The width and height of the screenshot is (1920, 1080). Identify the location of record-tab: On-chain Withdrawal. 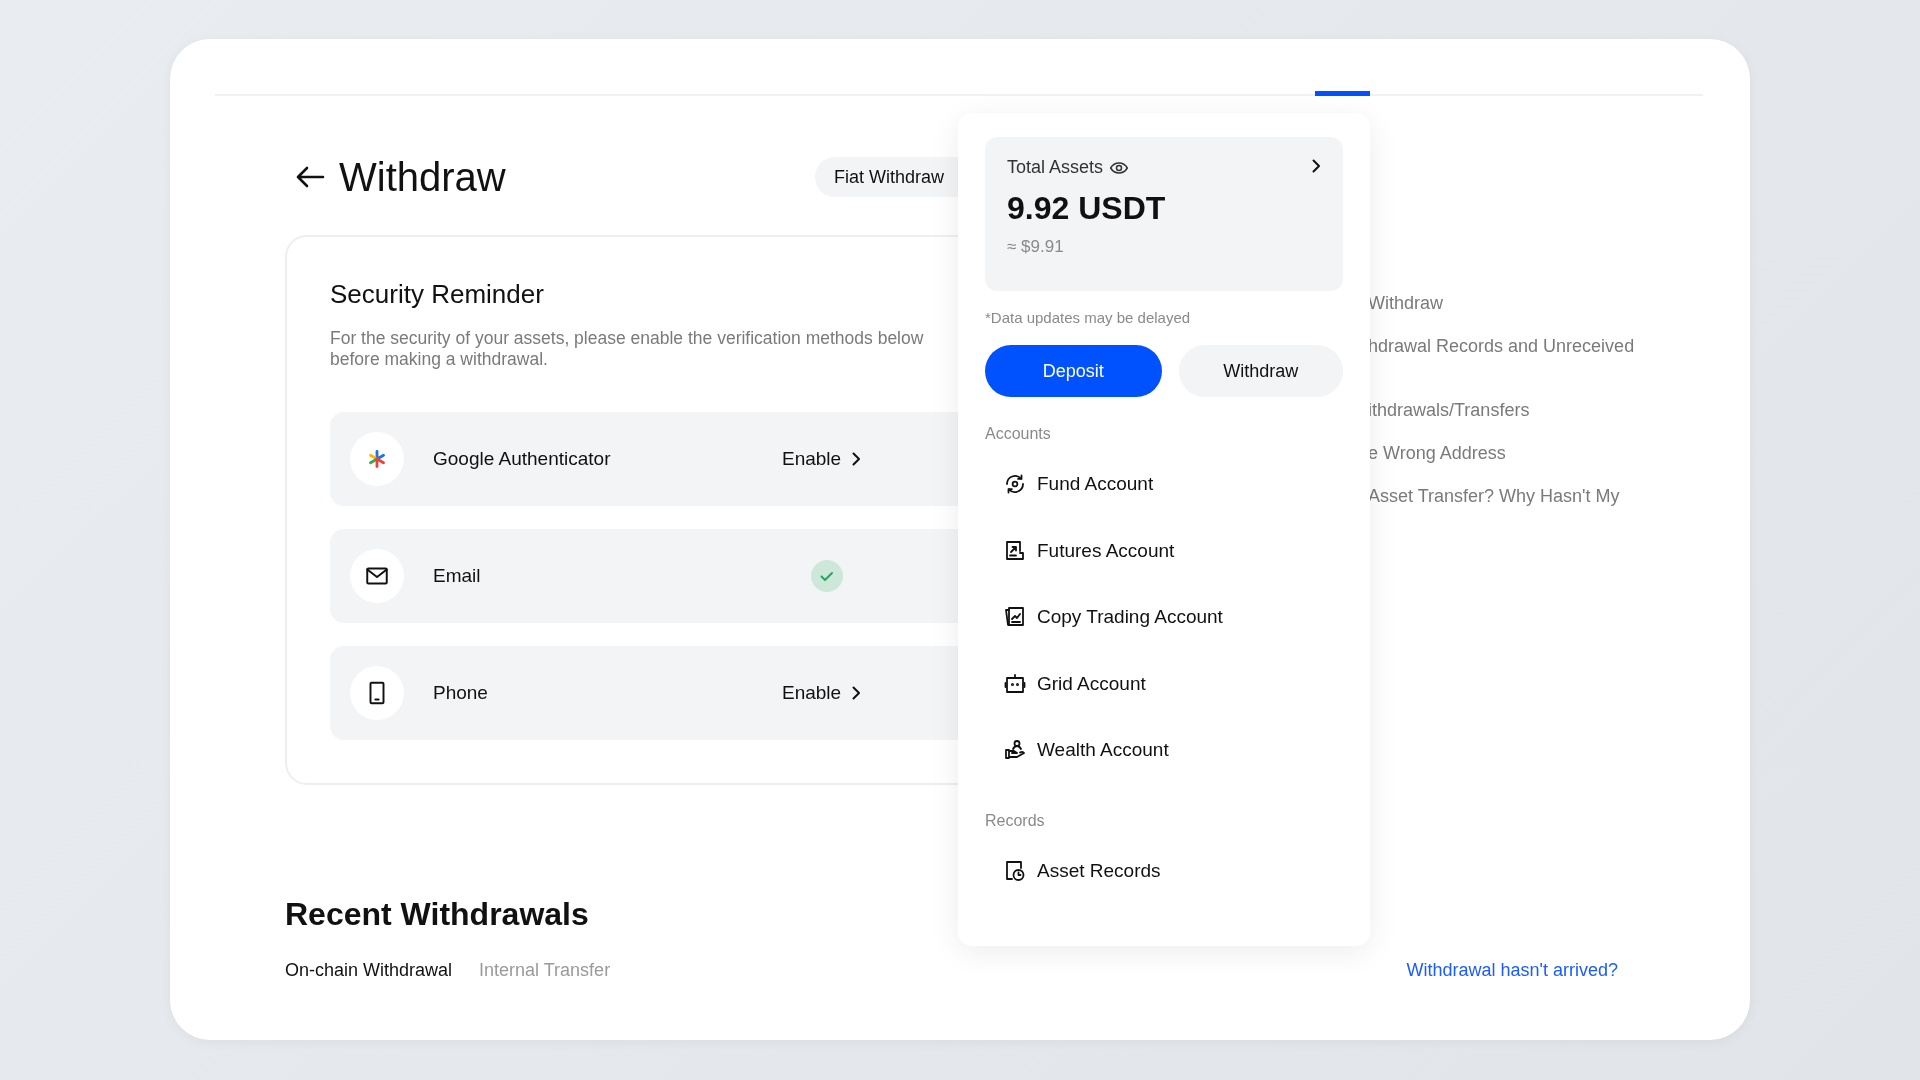
(369, 970).